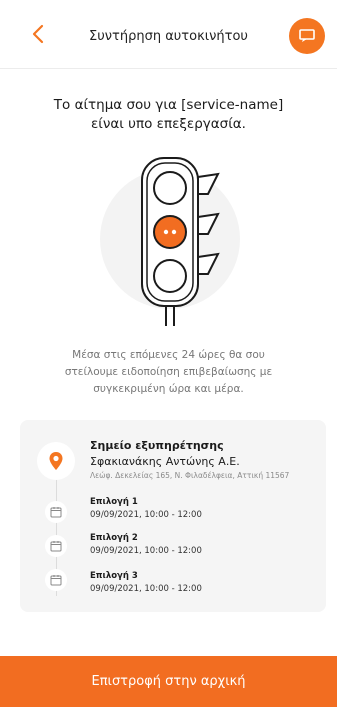 The width and height of the screenshot is (337, 707). Describe the element at coordinates (114, 538) in the screenshot. I see `option-label: Επιλογή 2` at that location.